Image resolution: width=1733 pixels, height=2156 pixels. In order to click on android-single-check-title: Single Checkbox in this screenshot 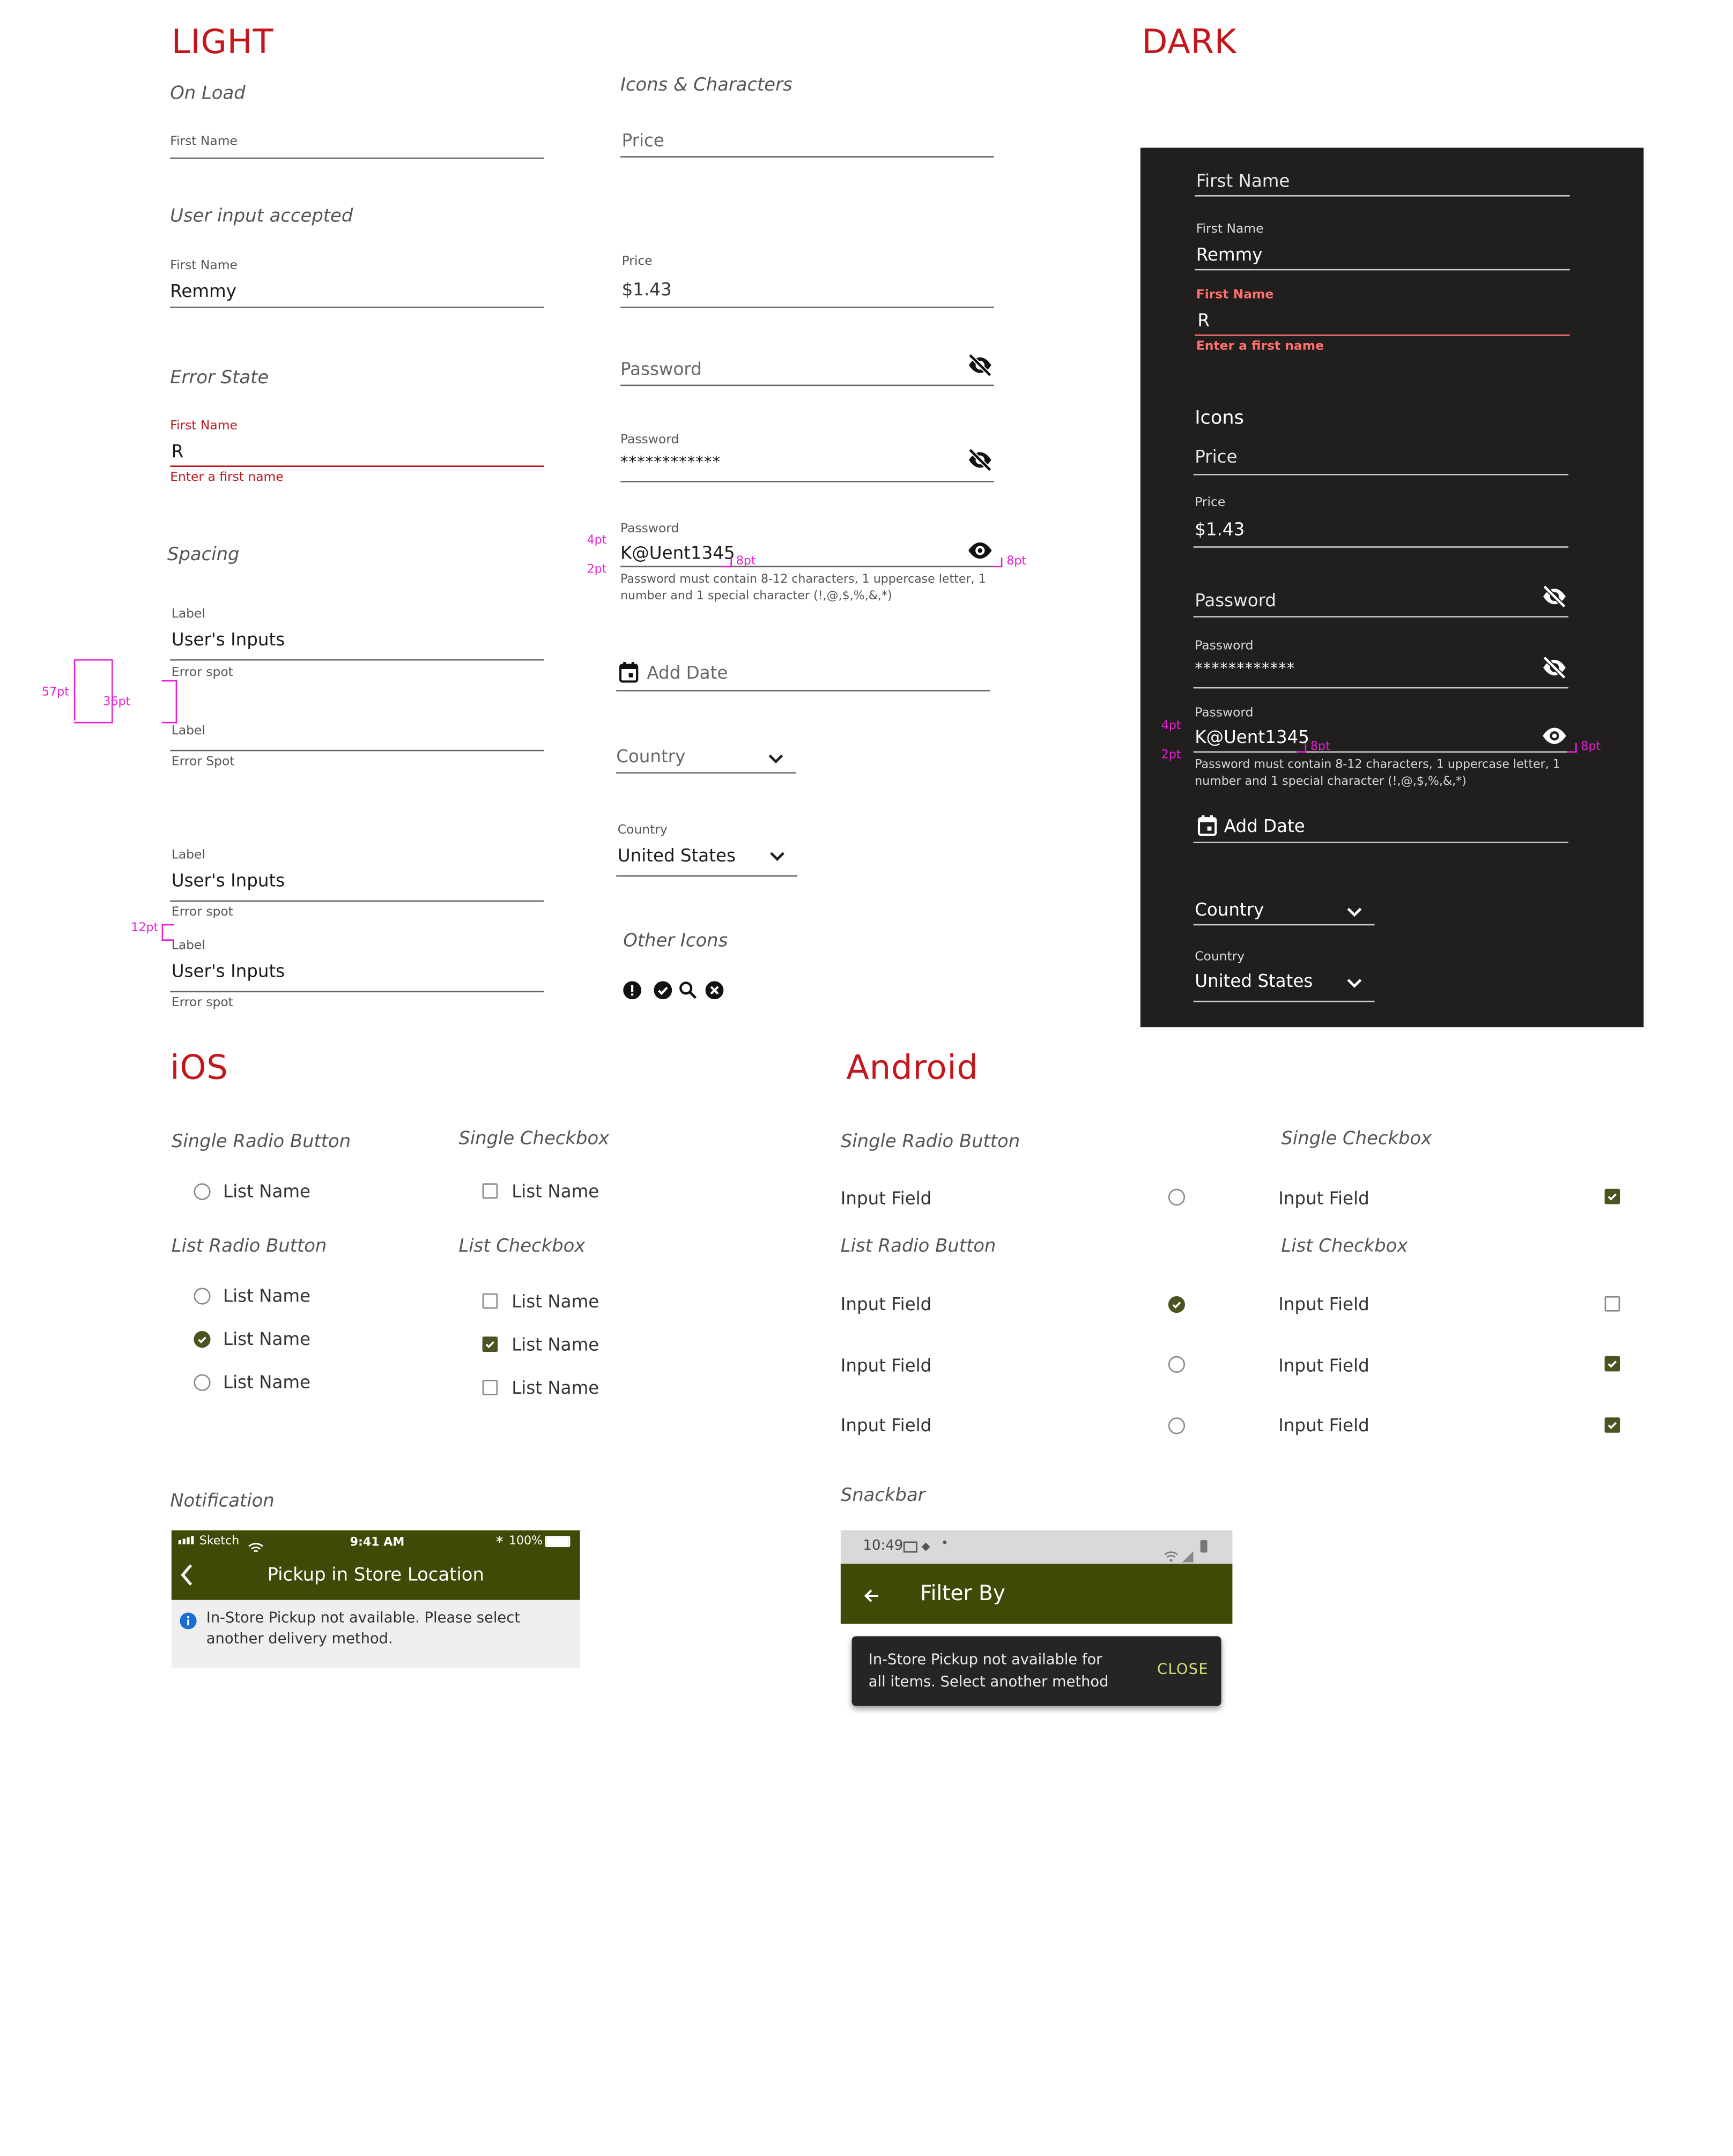, I will do `click(1356, 1139)`.